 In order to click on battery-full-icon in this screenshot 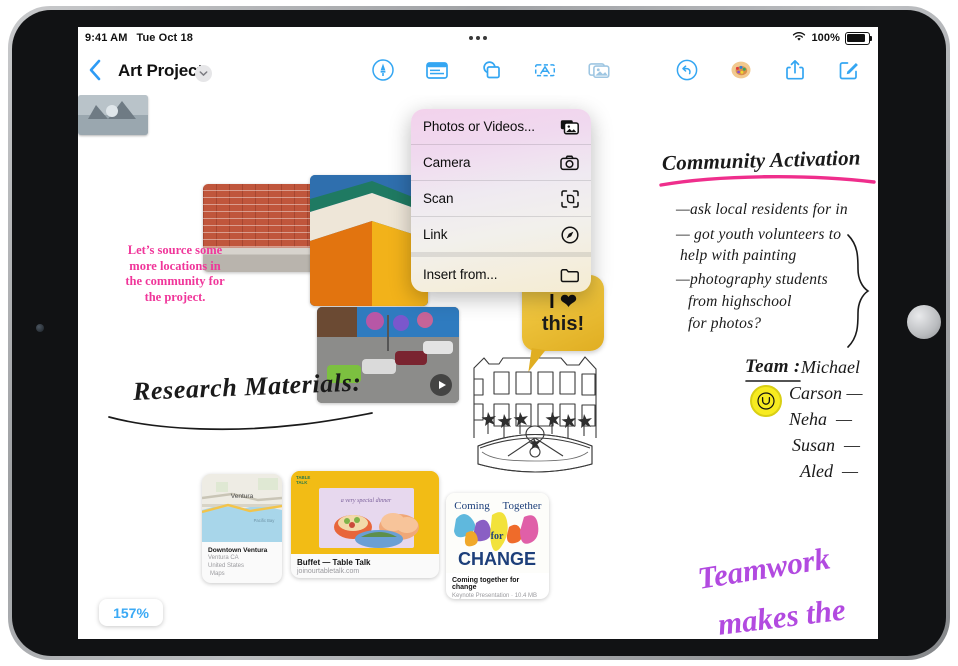, I will do `click(859, 38)`.